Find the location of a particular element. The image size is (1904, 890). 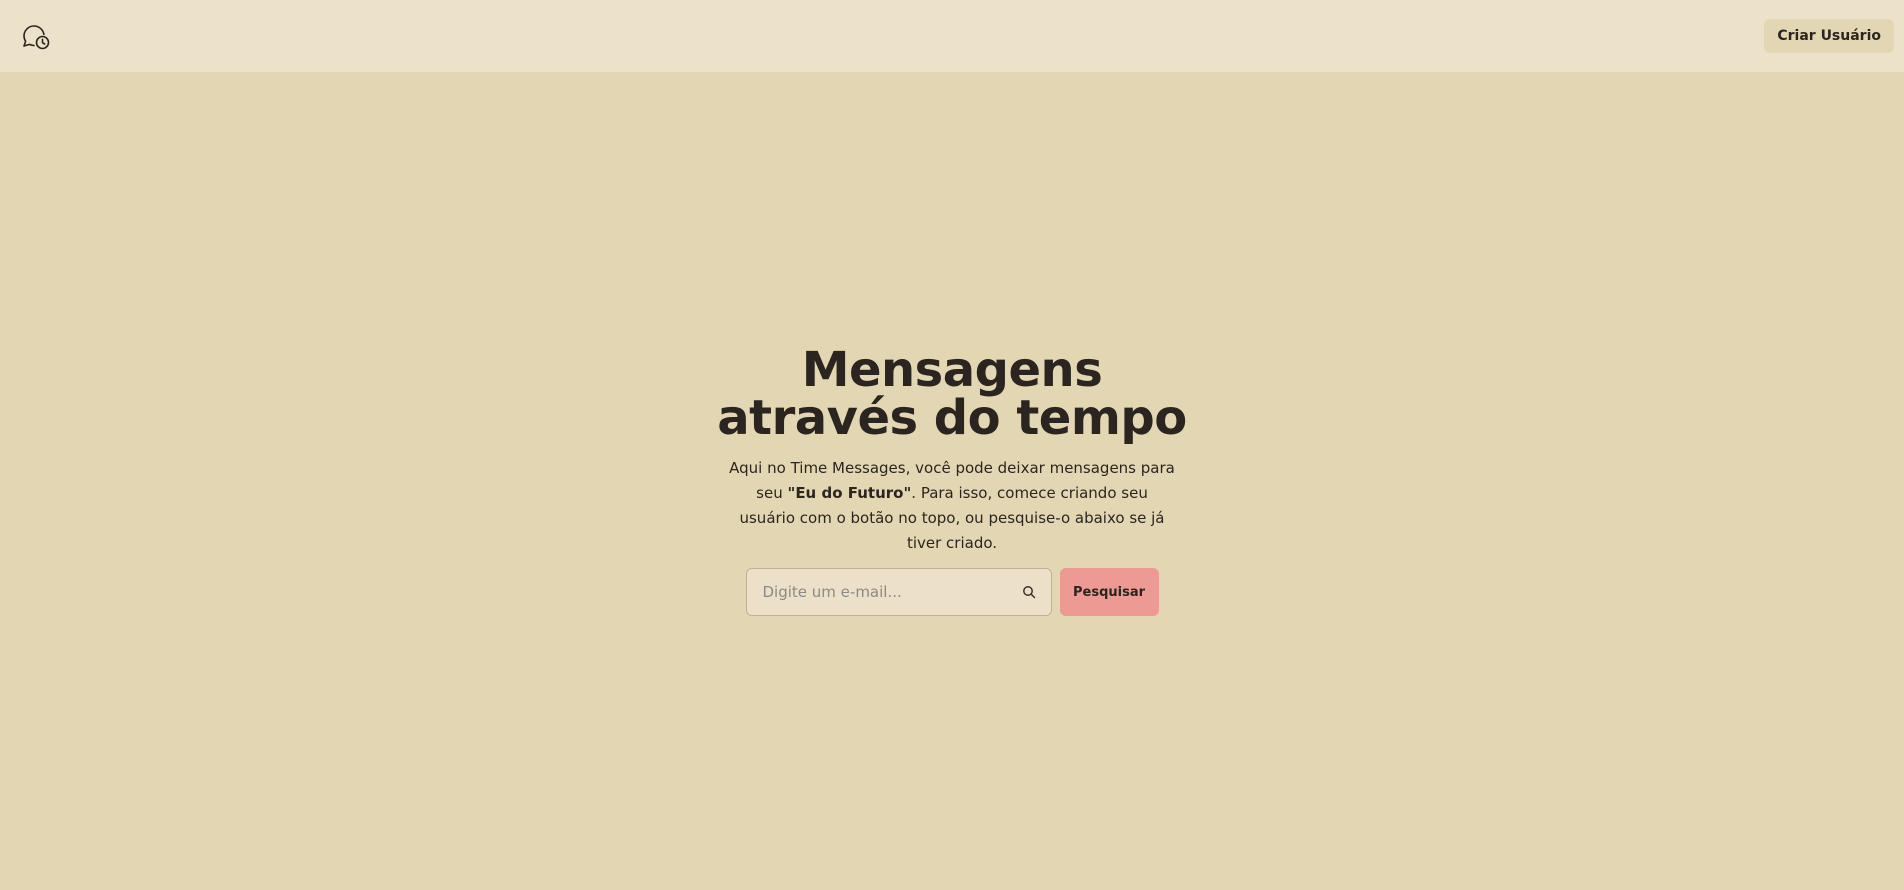

page-title: Mensagens através do tempo is located at coordinates (952, 394).